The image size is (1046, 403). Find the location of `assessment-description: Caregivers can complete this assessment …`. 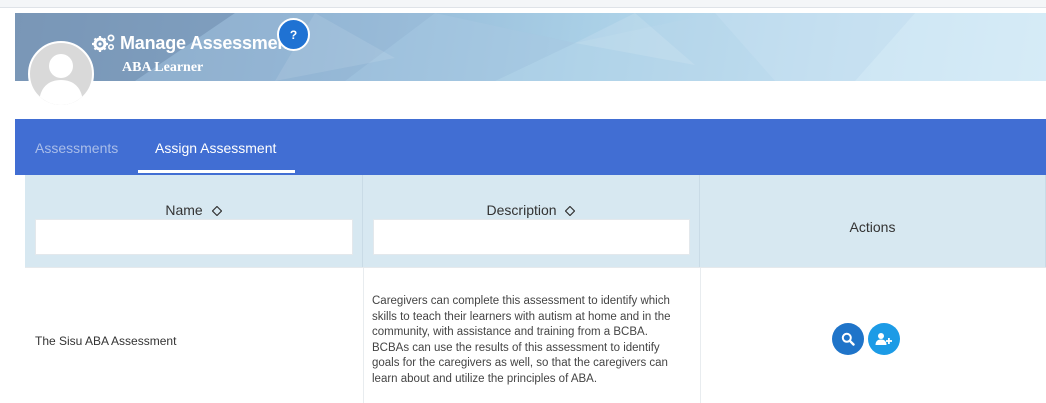

assessment-description: Caregivers can complete this assessment … is located at coordinates (521, 340).